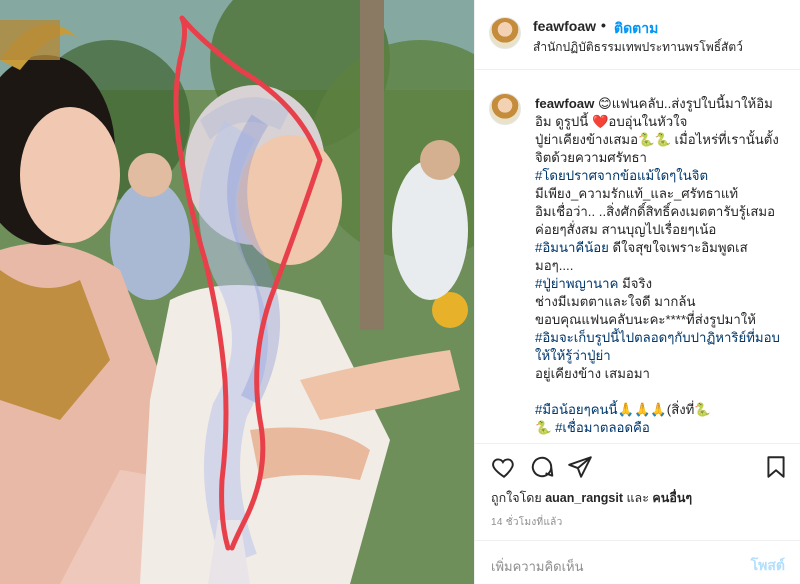  I want to click on hashtag-link: 🐍 #เชื่อมาตลอดคือ, so click(592, 427).